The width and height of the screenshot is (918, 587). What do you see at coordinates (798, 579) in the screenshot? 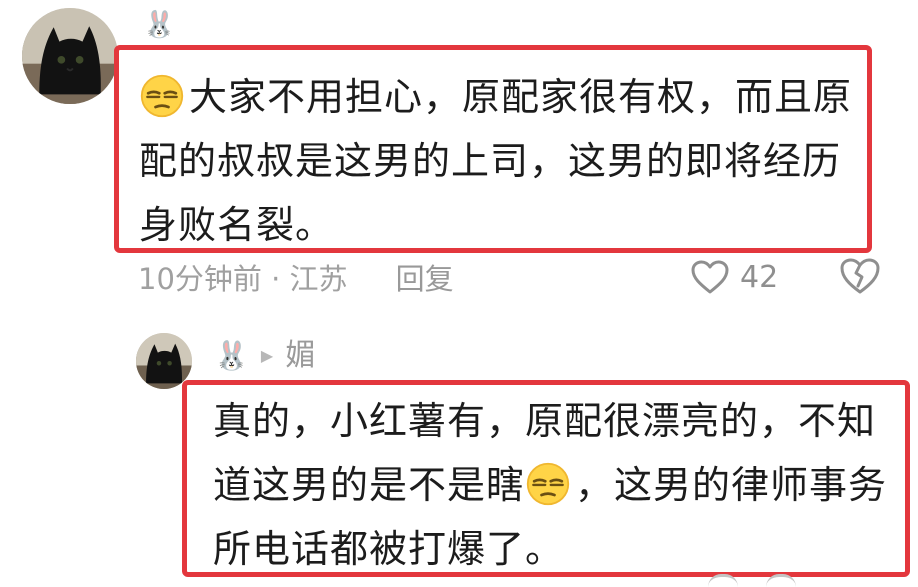
I see `partial-bottom-icons` at bounding box center [798, 579].